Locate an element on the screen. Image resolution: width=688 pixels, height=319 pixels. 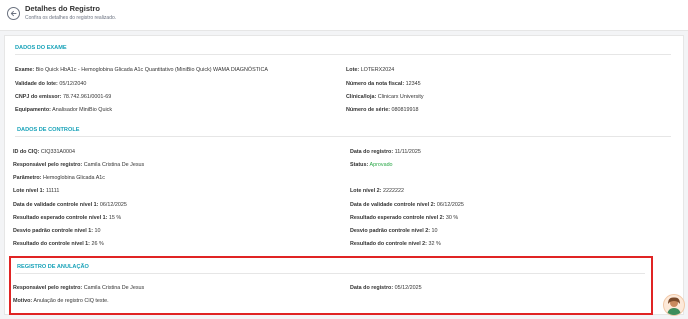
field-parametro: Parâmetro: Hemoglobina Glicada A1c is located at coordinates (59, 178).